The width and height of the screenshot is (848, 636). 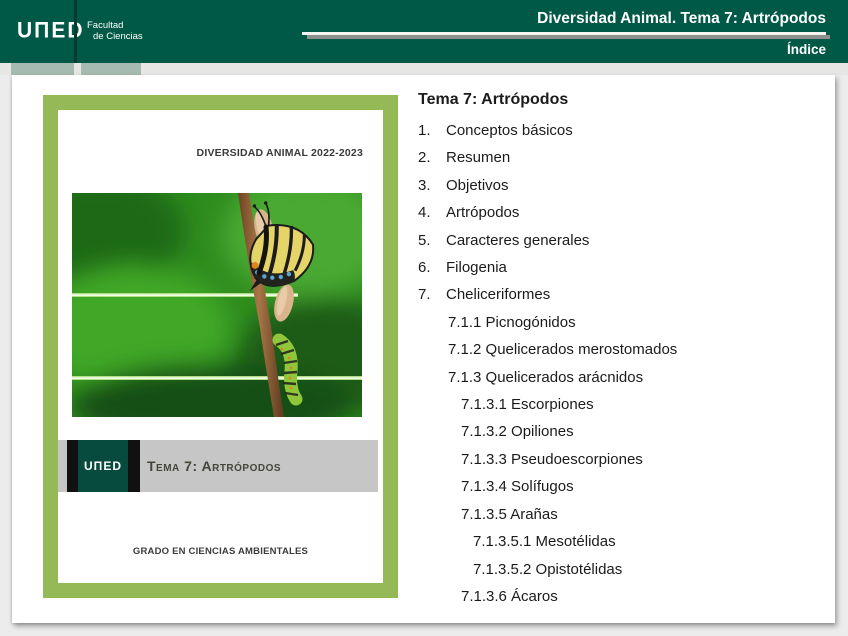 I want to click on toc-item-number: 3., so click(x=424, y=185).